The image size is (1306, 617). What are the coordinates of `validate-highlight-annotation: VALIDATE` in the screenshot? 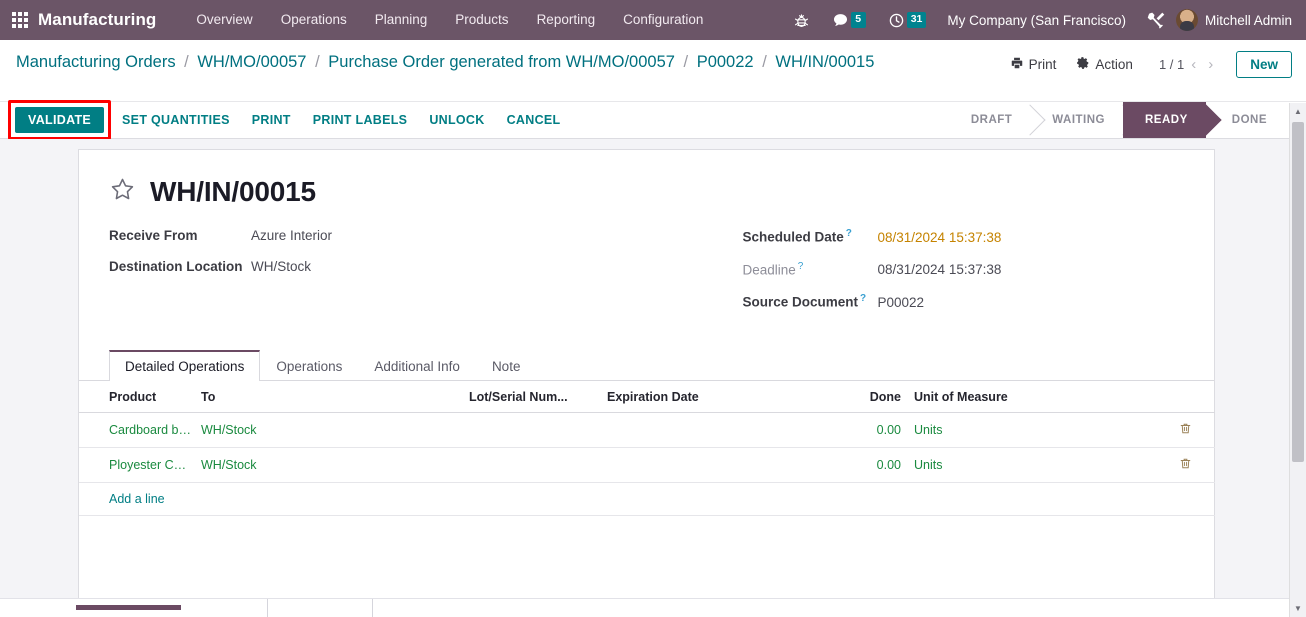 It's located at (60, 120).